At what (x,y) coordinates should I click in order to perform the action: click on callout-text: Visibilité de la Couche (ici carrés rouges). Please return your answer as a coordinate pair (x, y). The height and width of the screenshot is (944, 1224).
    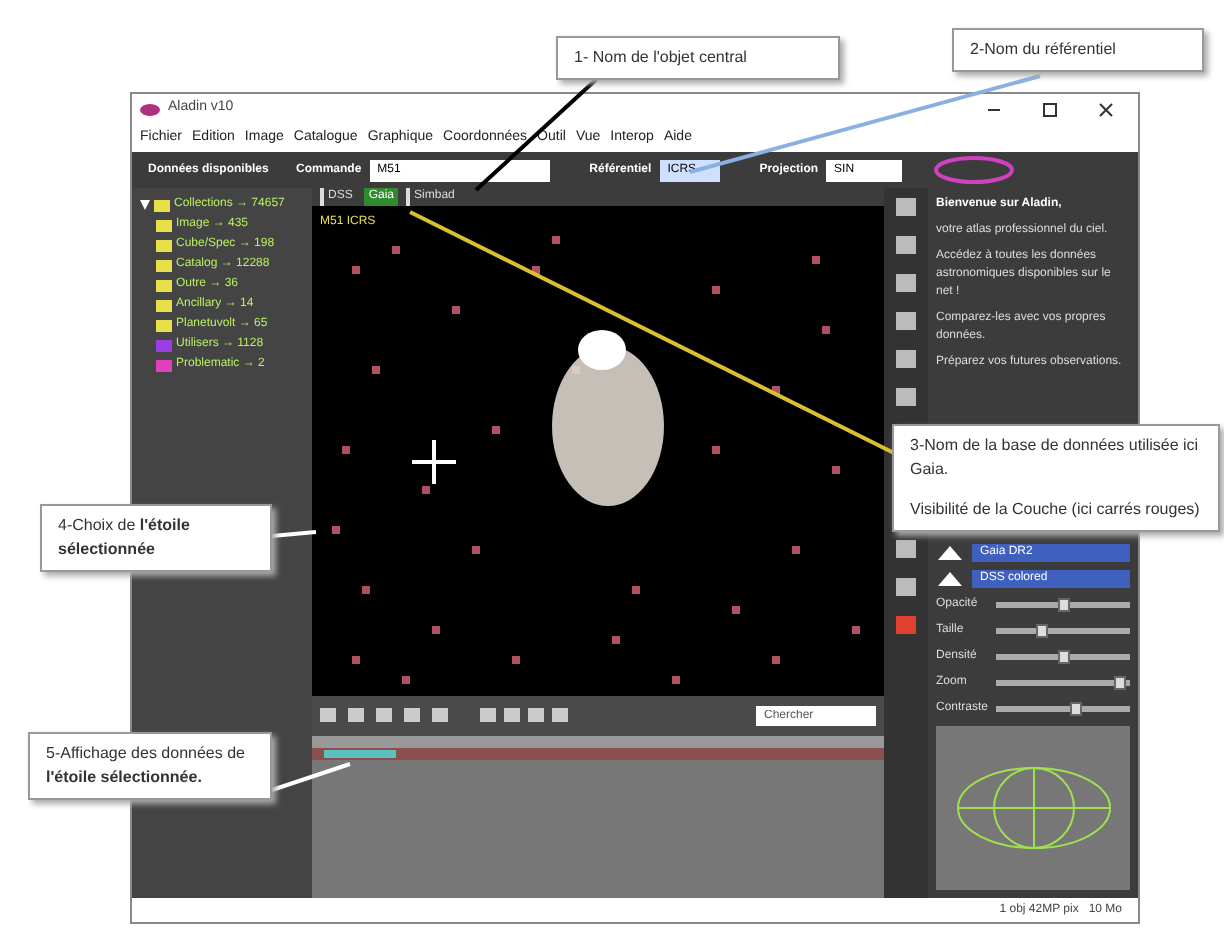
    Looking at the image, I should click on (1056, 510).